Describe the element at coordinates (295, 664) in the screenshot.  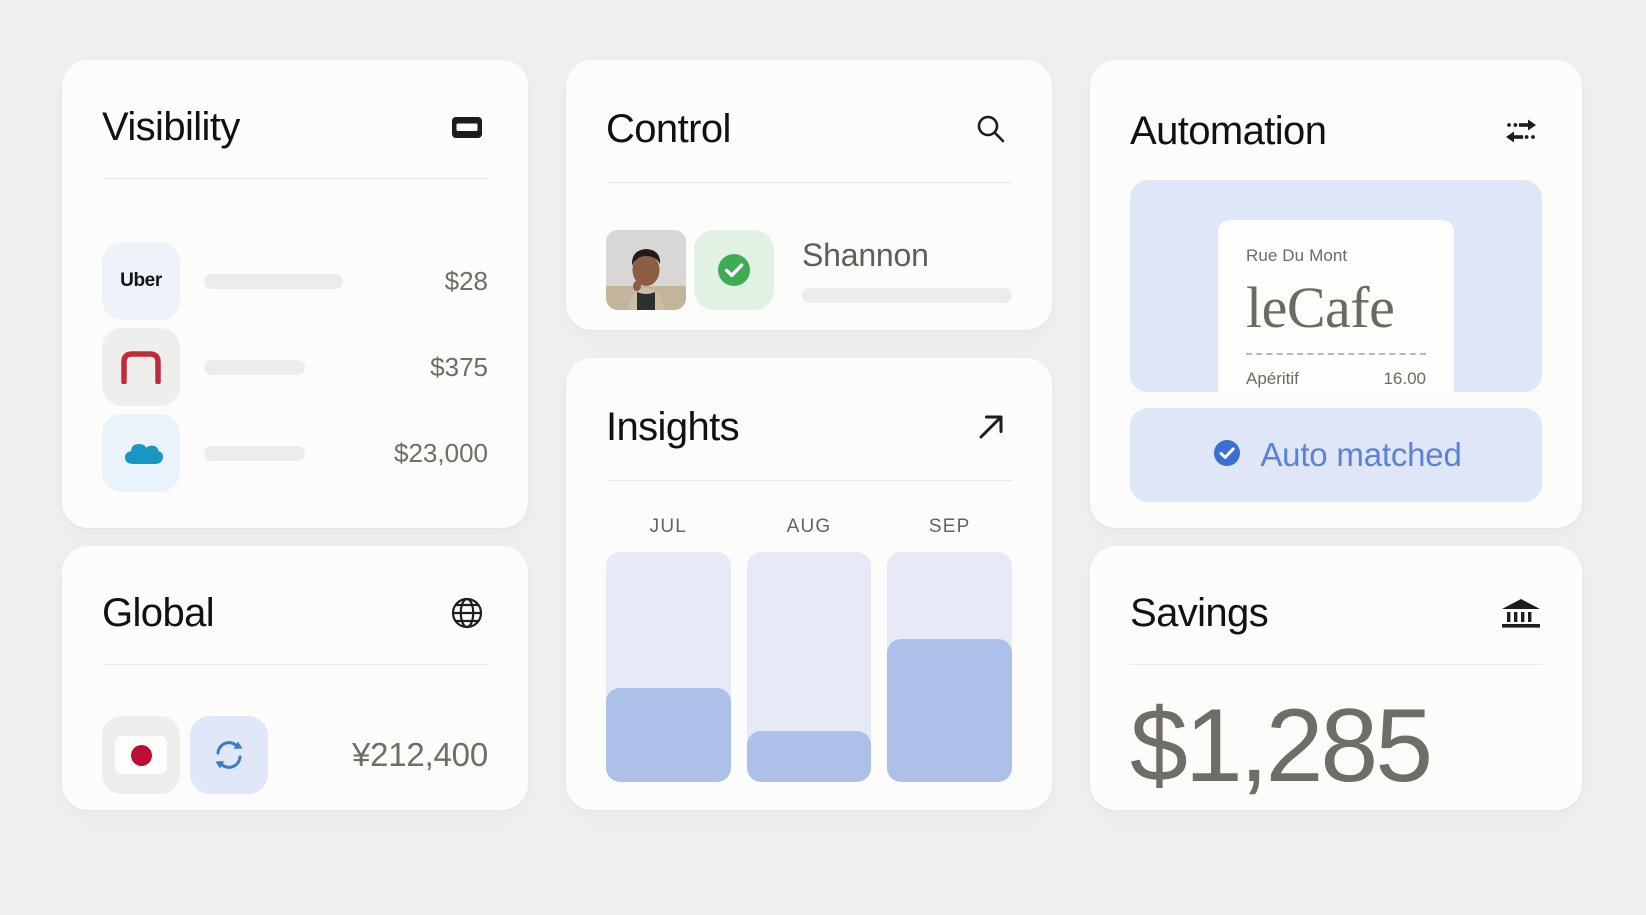
I see `global-divider` at that location.